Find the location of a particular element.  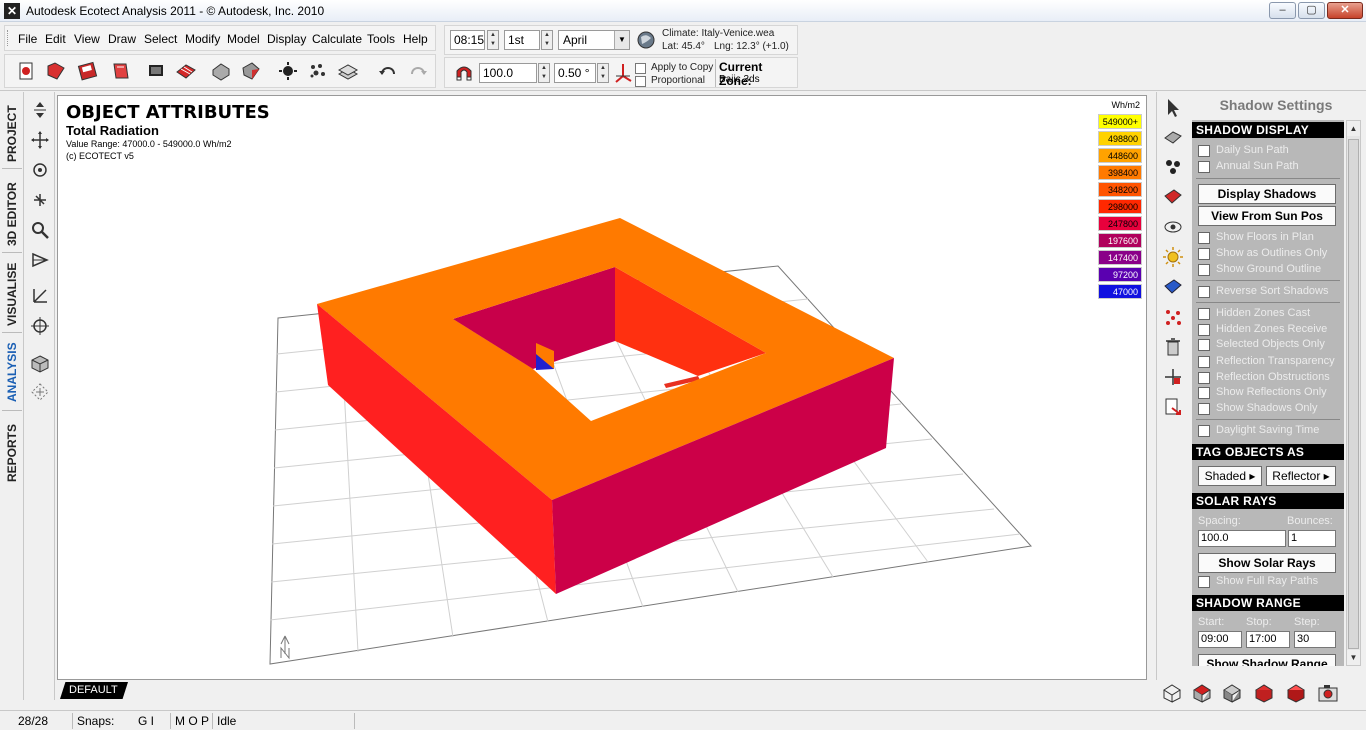

minimize-button: – is located at coordinates (1282, 10).